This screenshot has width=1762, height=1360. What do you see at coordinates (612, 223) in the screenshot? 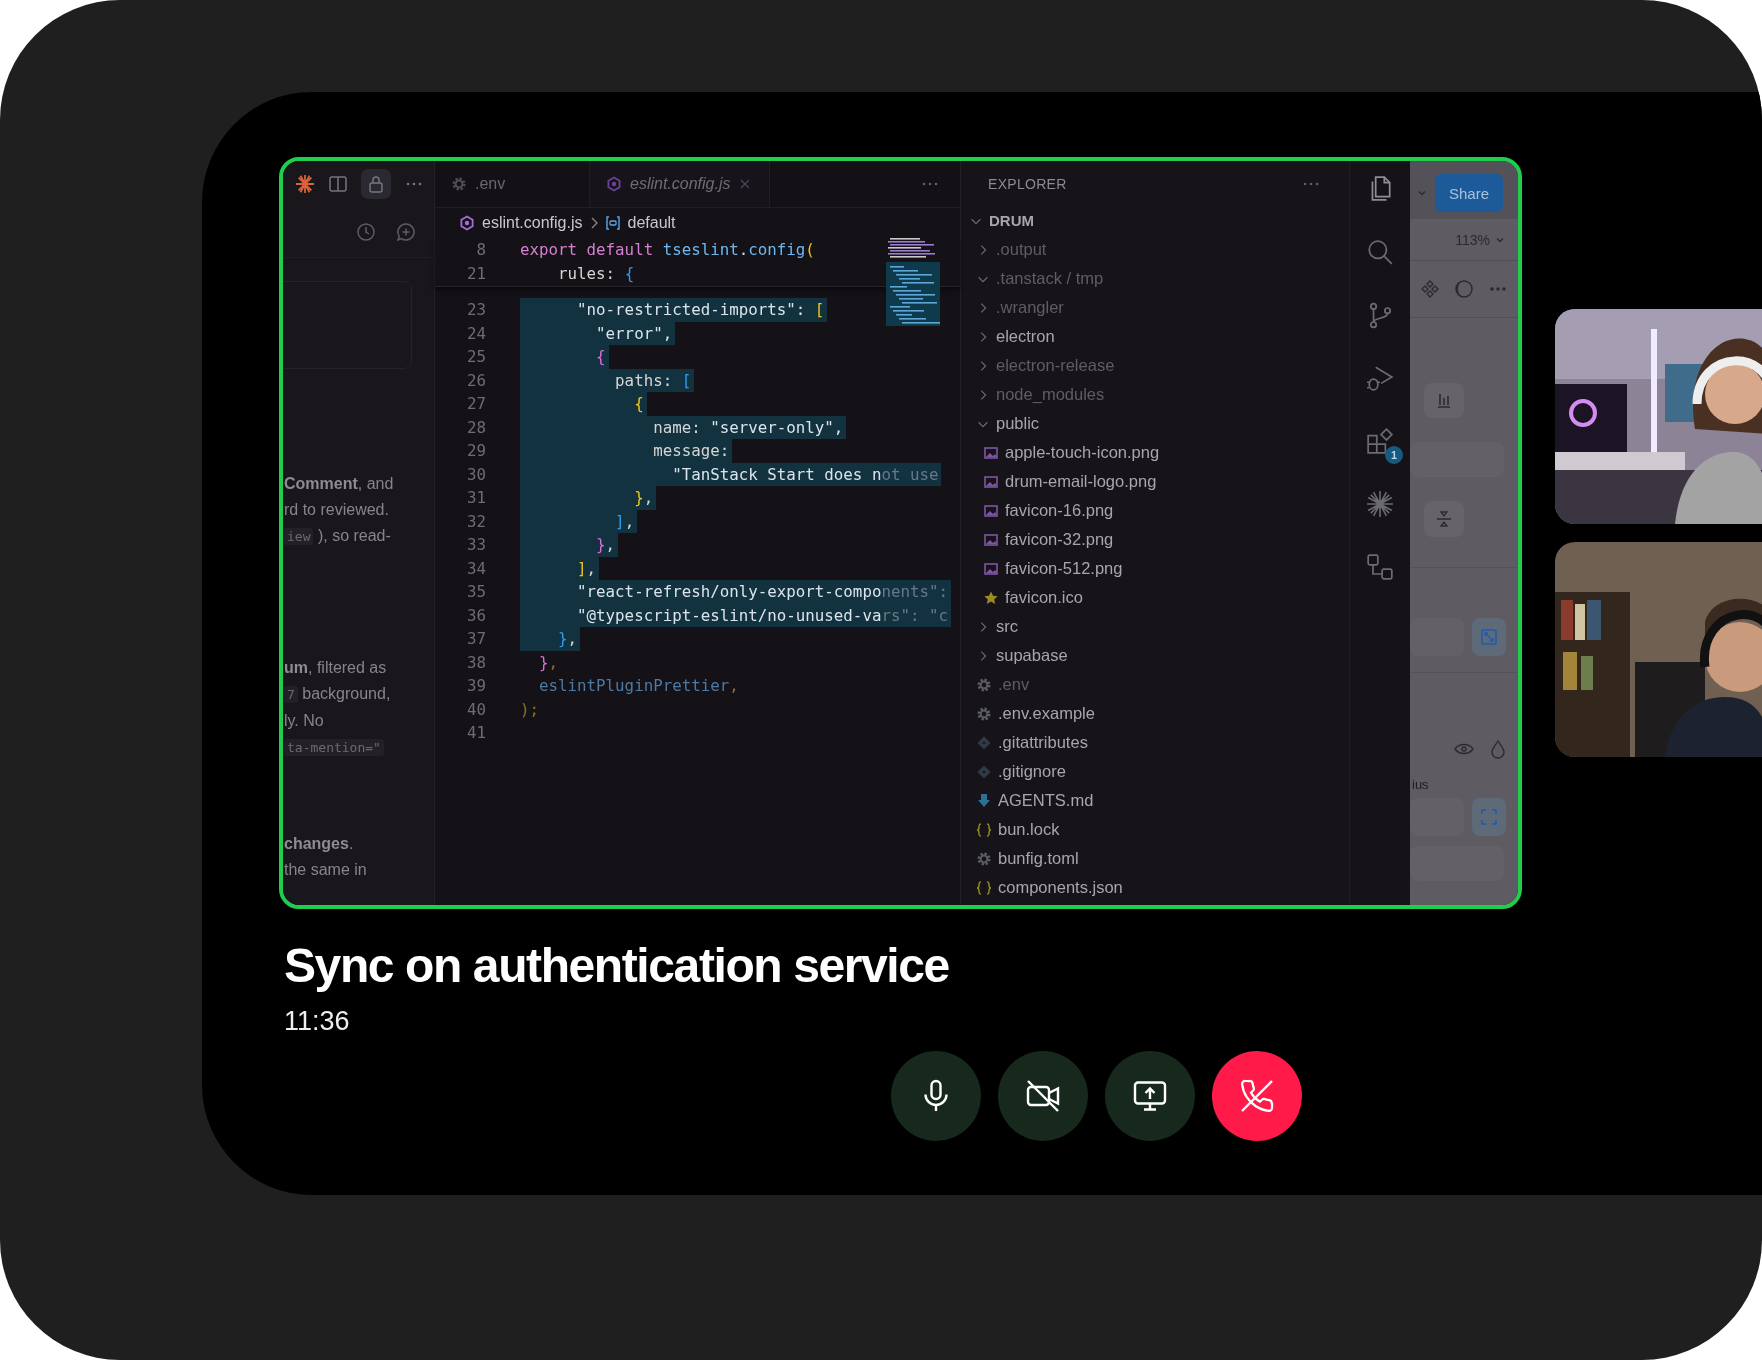
I see `symbol-icon` at bounding box center [612, 223].